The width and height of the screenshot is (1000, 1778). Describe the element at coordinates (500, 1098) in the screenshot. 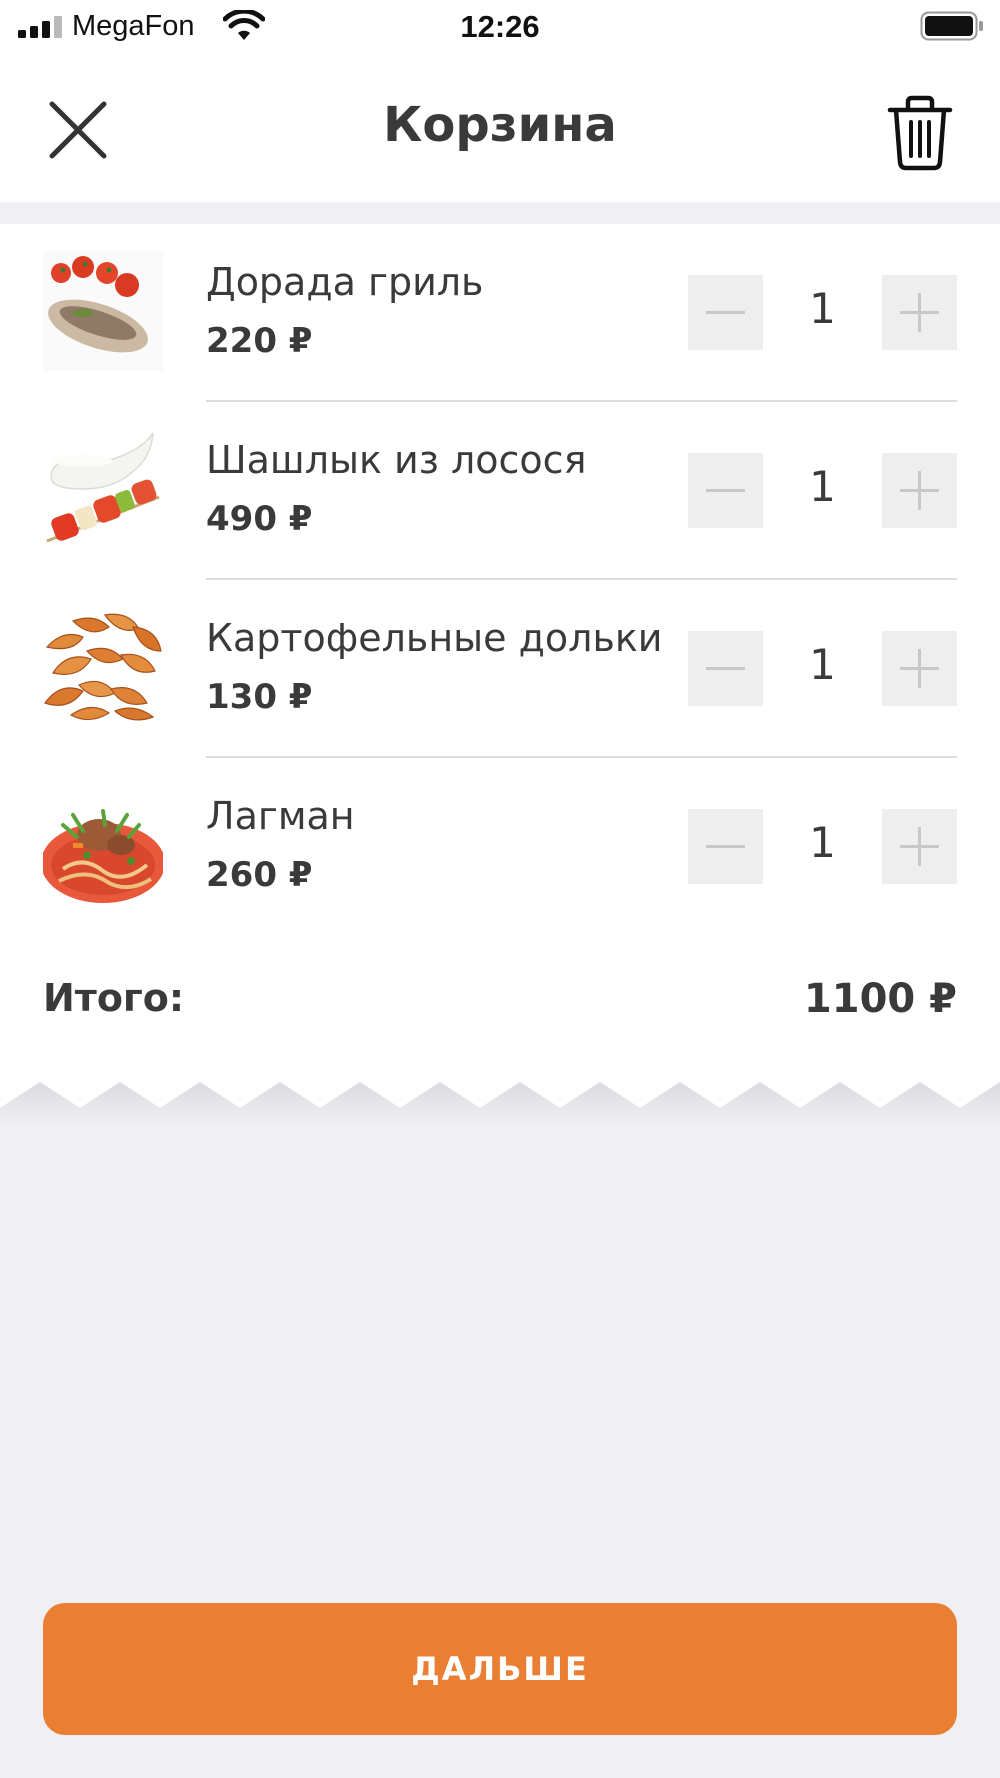

I see `receipt-edge` at that location.